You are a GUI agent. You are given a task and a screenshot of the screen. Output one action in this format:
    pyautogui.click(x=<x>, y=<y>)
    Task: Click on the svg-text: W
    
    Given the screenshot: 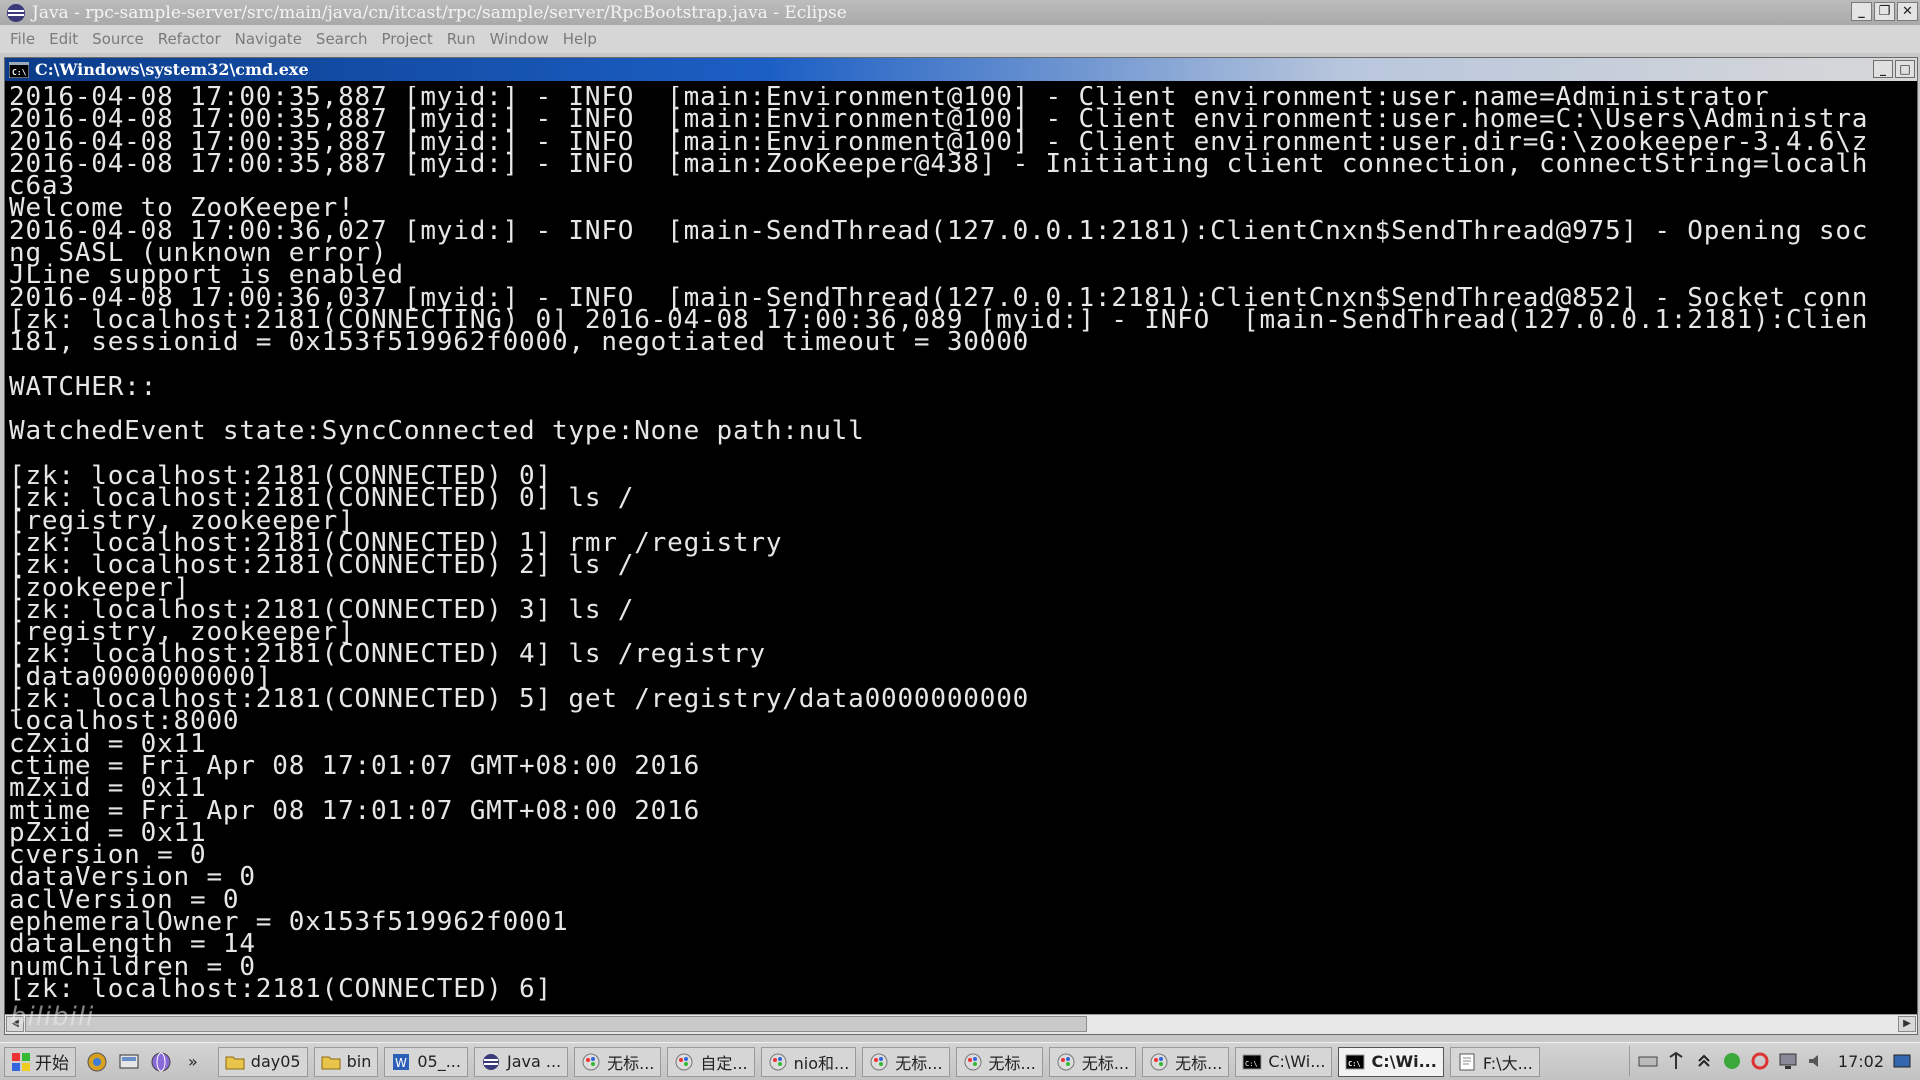 What is the action you would take?
    pyautogui.click(x=401, y=1063)
    